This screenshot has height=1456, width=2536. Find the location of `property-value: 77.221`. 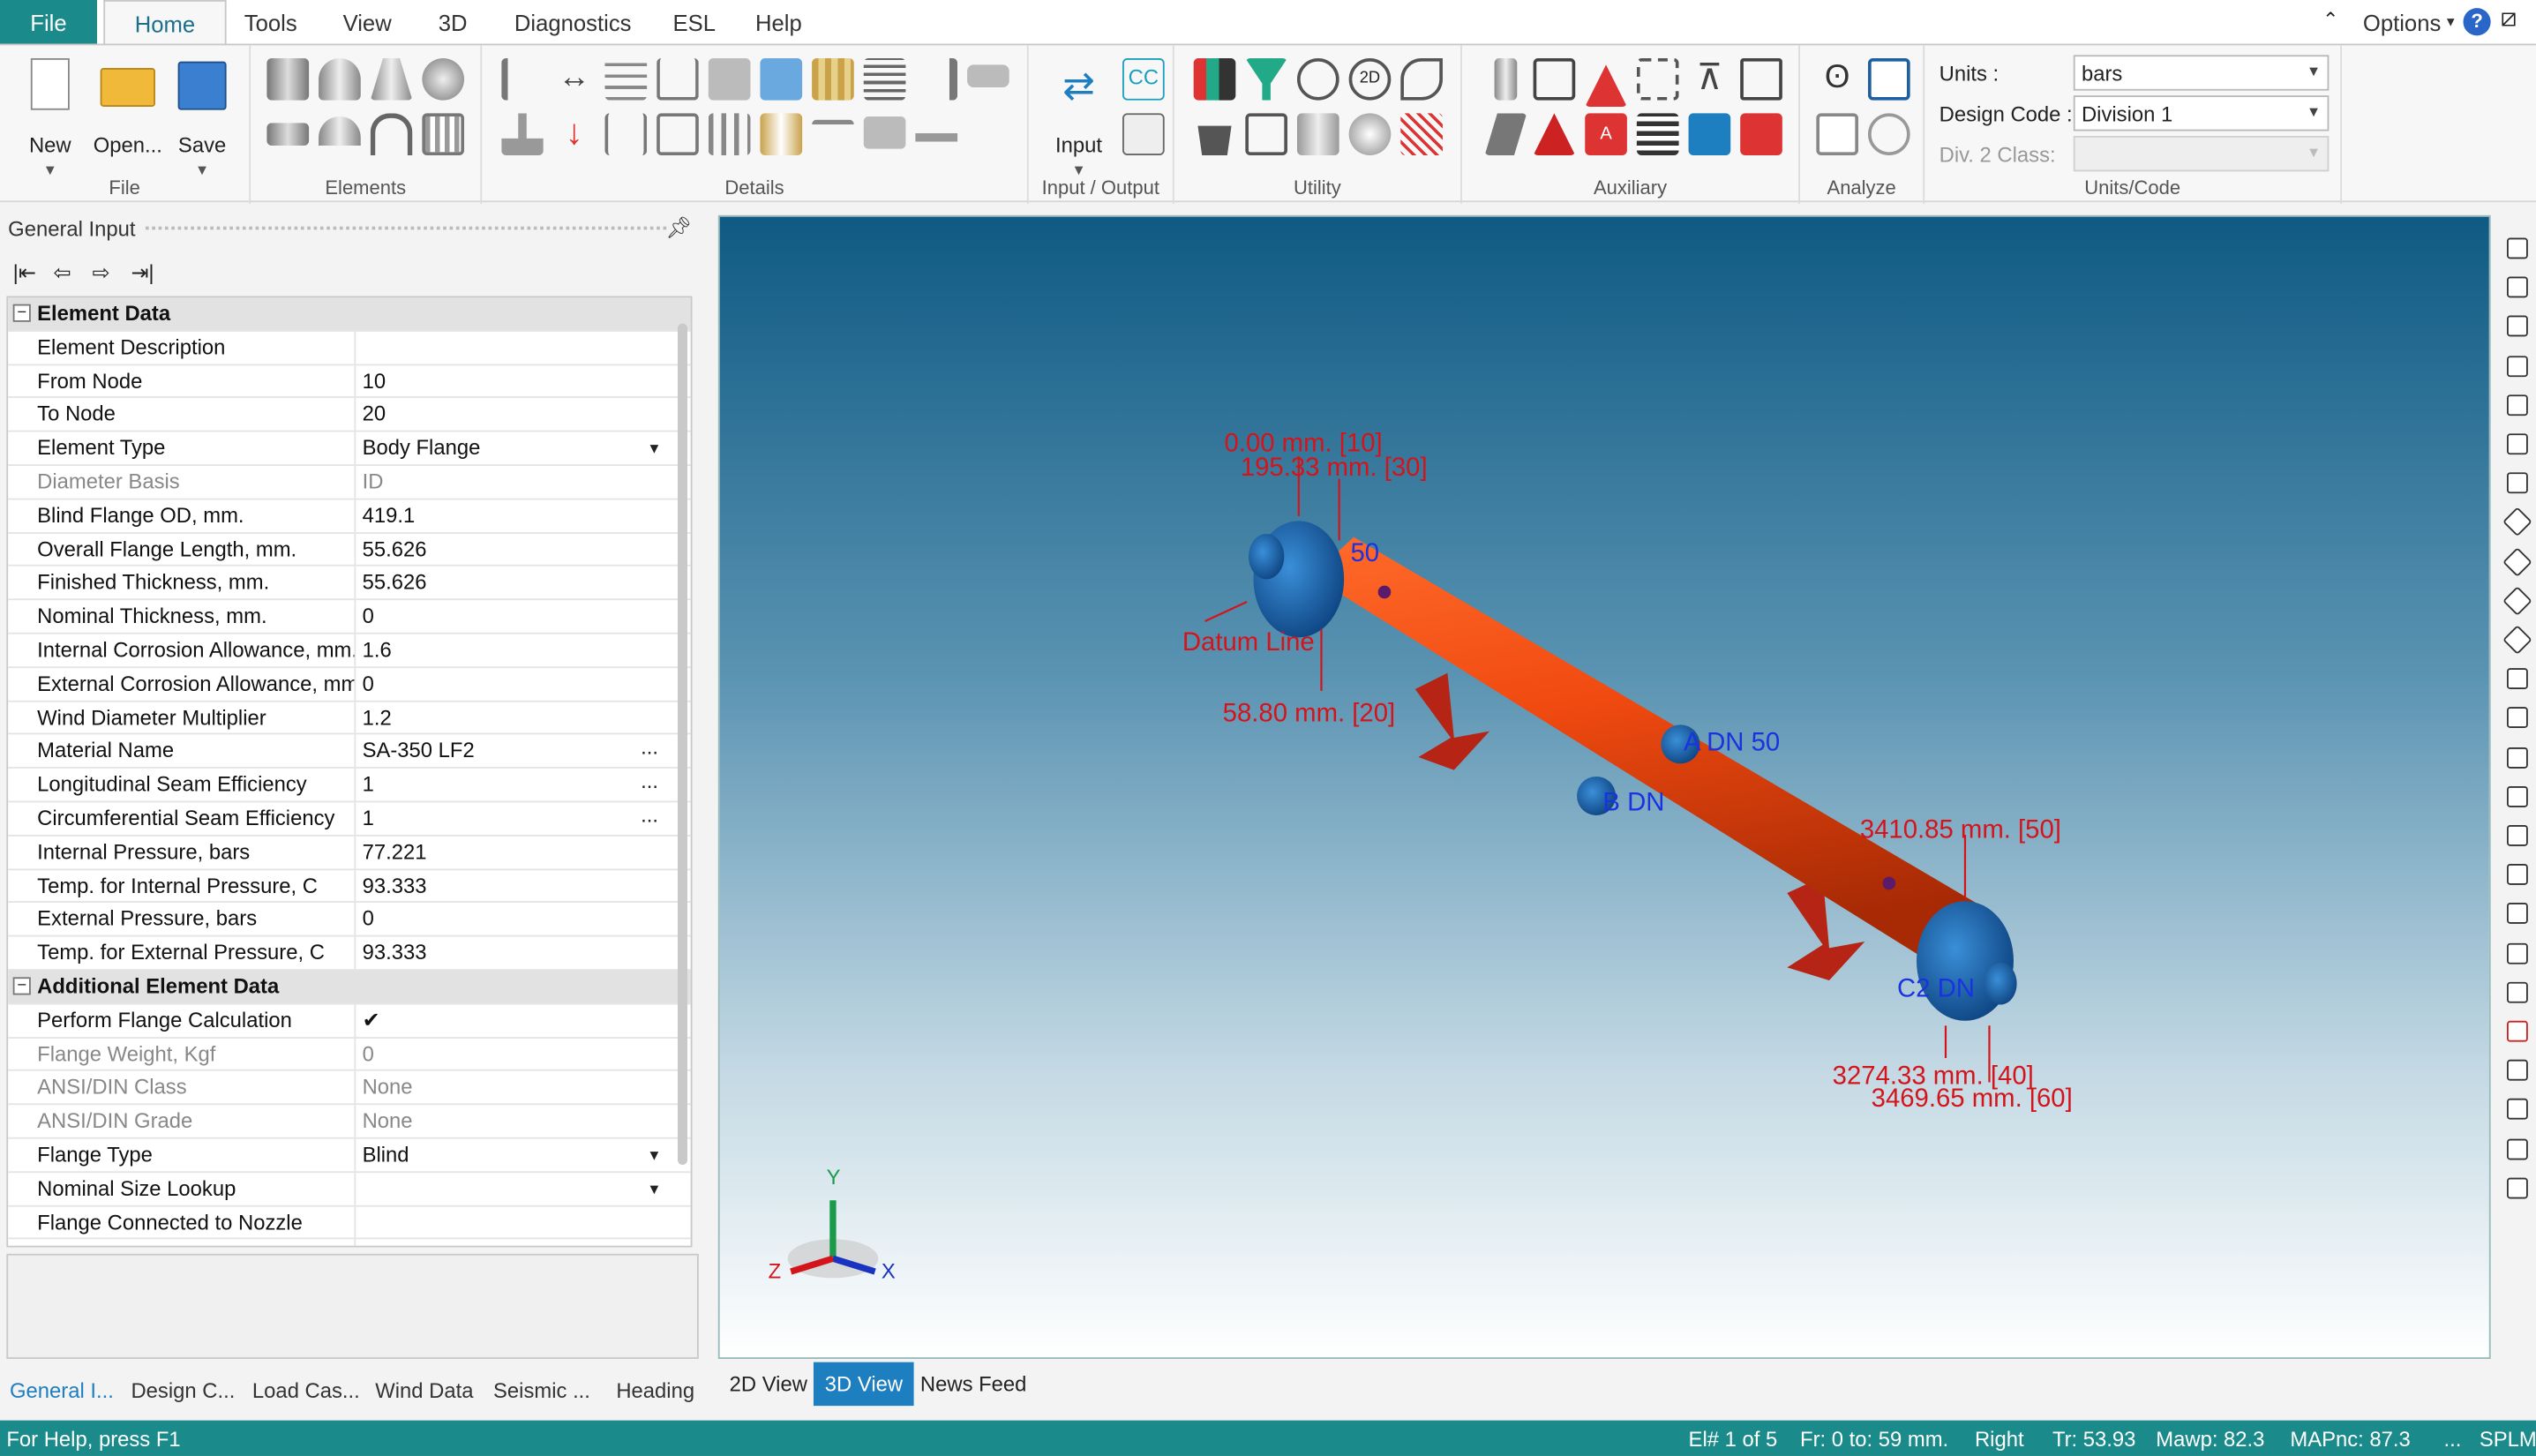

property-value: 77.221 is located at coordinates (513, 851).